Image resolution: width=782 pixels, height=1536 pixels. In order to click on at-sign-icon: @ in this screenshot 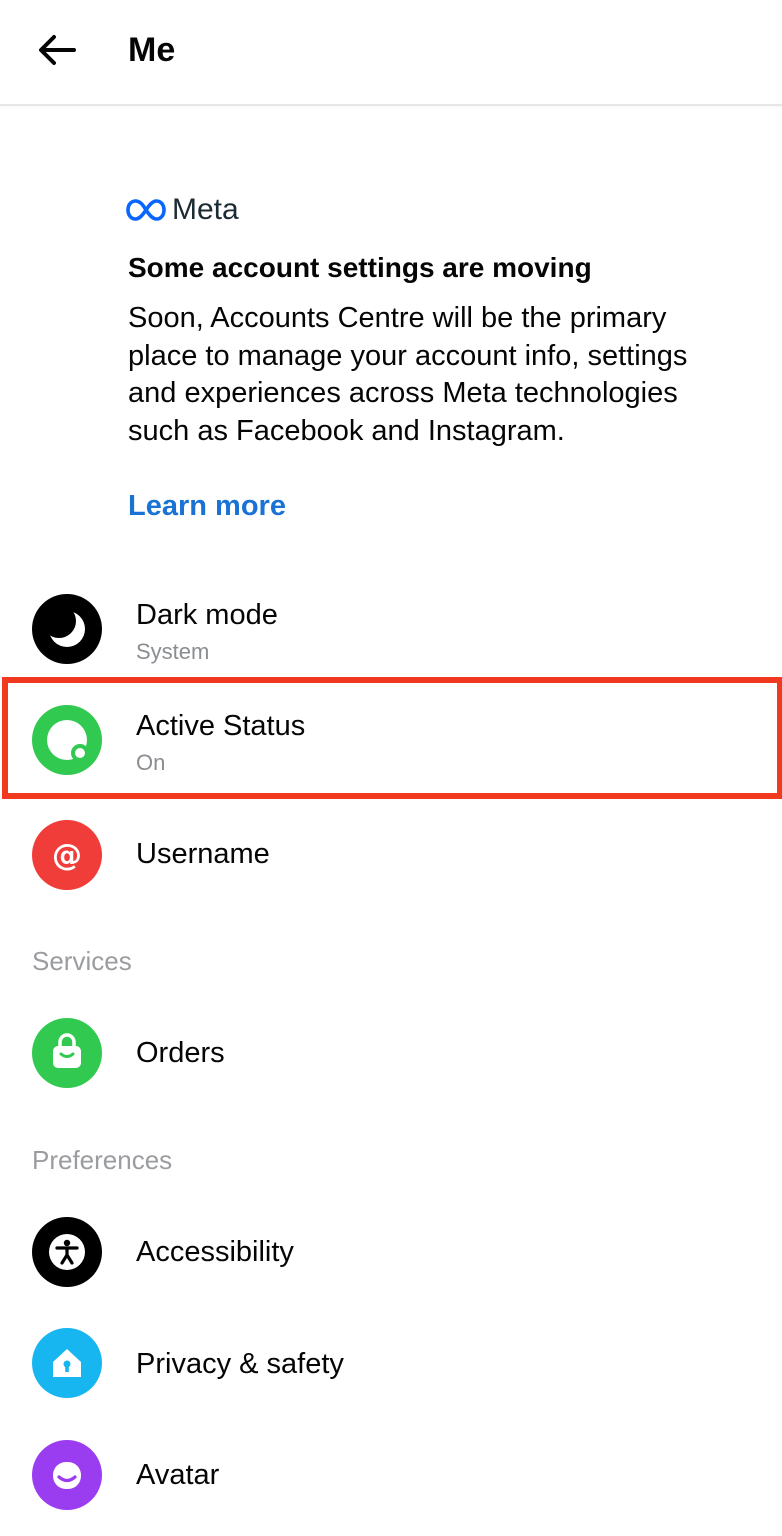, I will do `click(67, 855)`.